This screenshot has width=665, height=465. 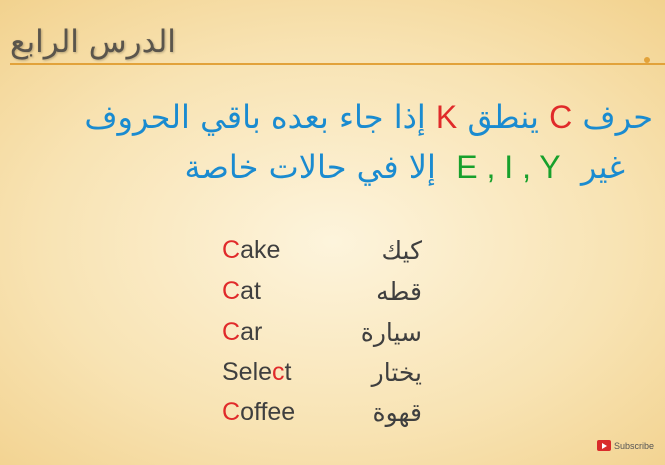 What do you see at coordinates (503, 117) in the screenshot?
I see `line1-part2: ينطق` at bounding box center [503, 117].